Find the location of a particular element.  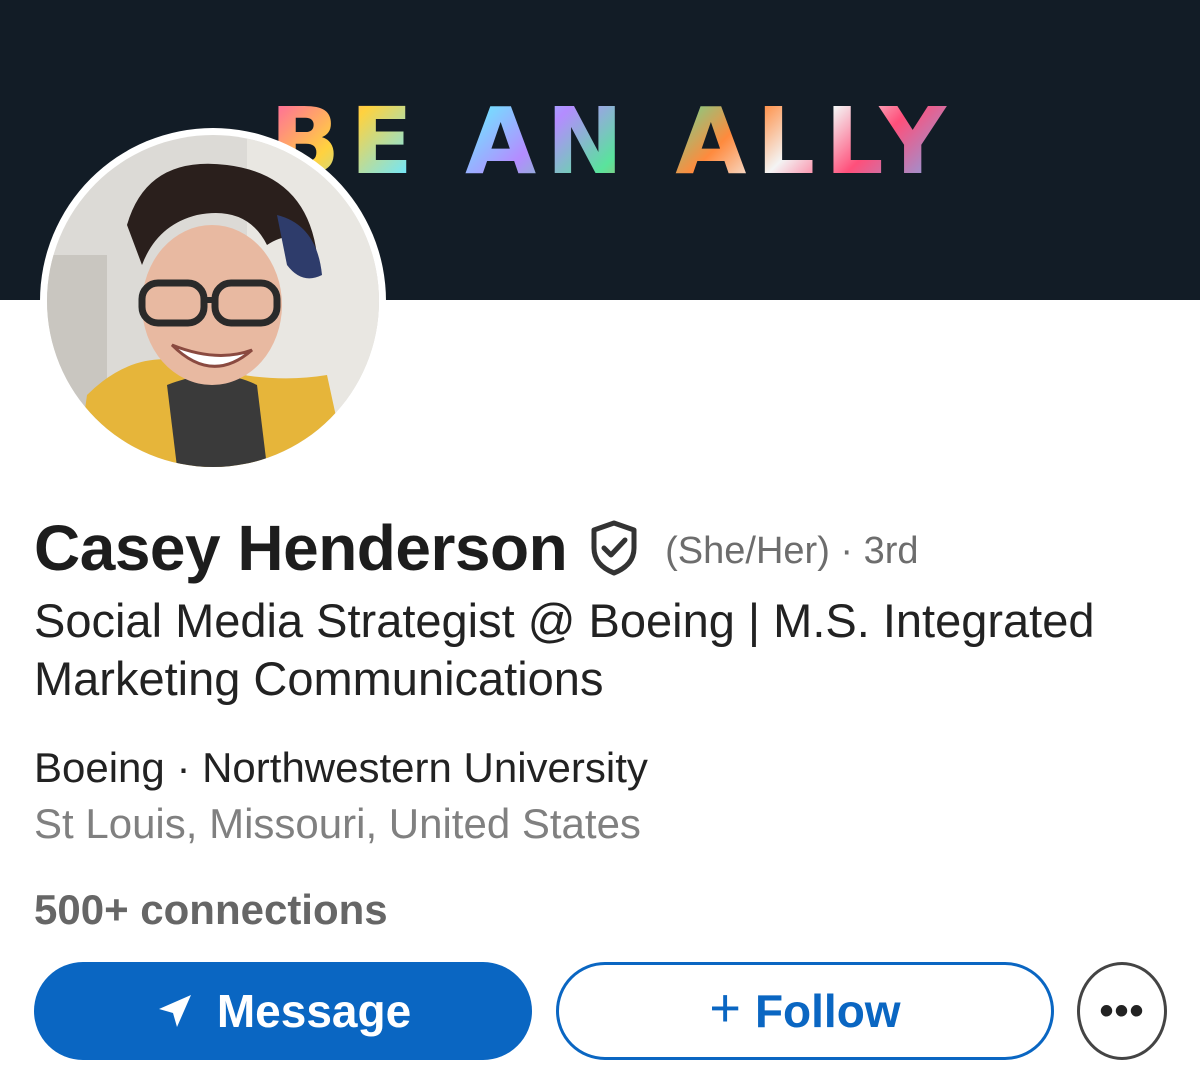

name-row: Casey Henderson (She/Her) · 3rd is located at coordinates (476, 548).